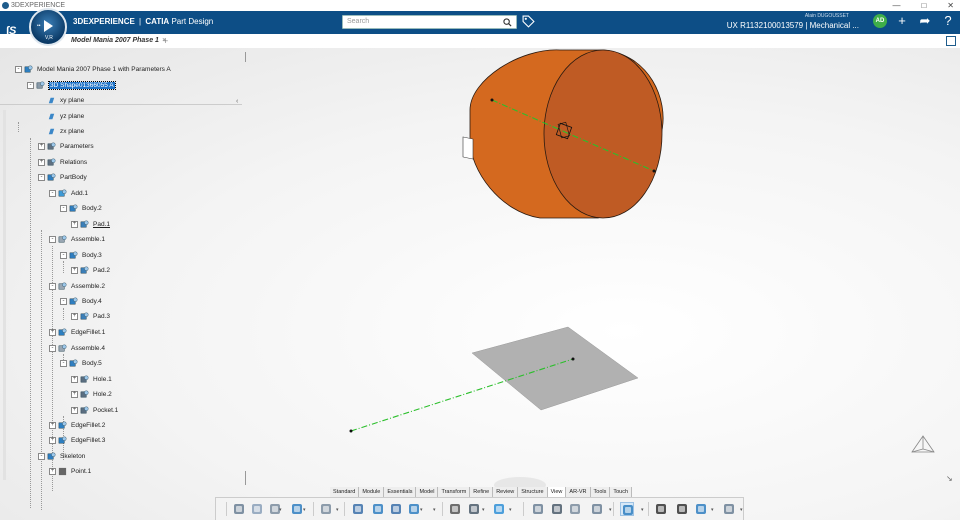 The image size is (960, 522). Describe the element at coordinates (68, 193) in the screenshot. I see `tree-node: - Add.1` at that location.